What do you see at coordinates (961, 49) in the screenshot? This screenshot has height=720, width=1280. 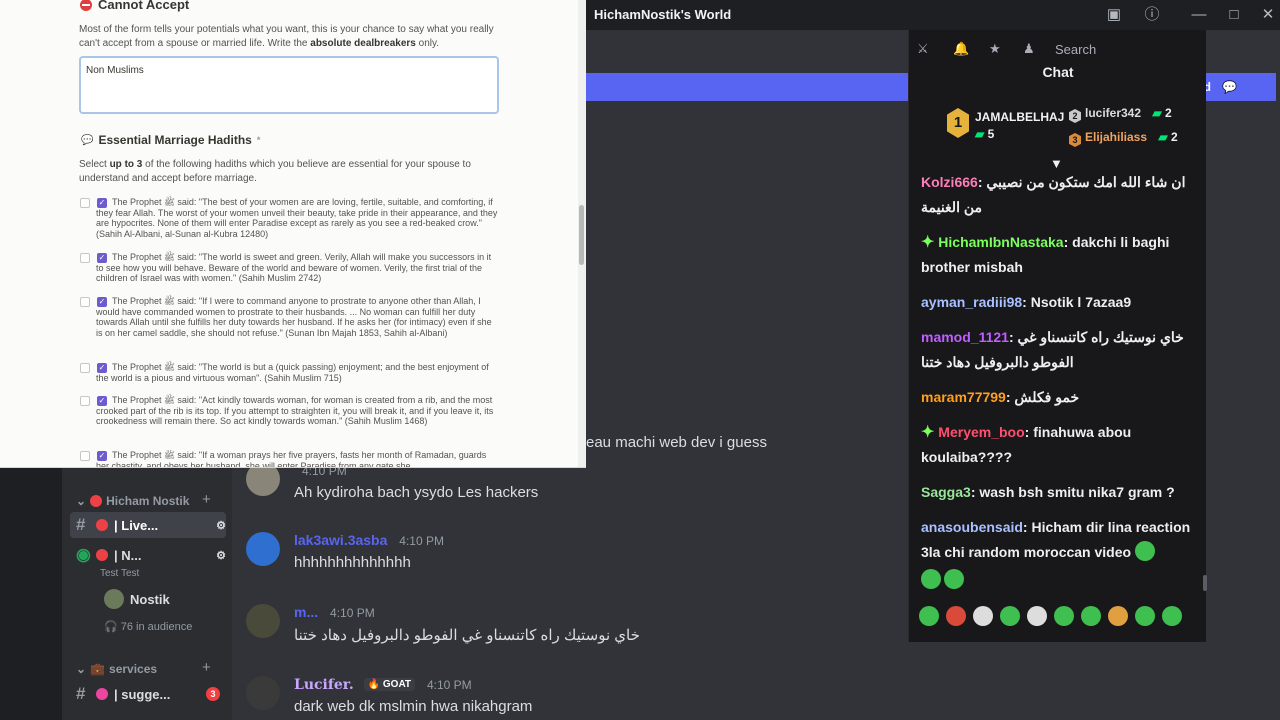 I see `bell-icon: 🔔` at bounding box center [961, 49].